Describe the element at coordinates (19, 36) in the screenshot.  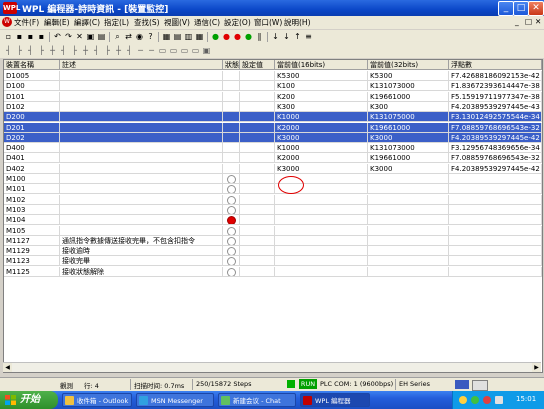
I see `open-icon: ▪` at that location.